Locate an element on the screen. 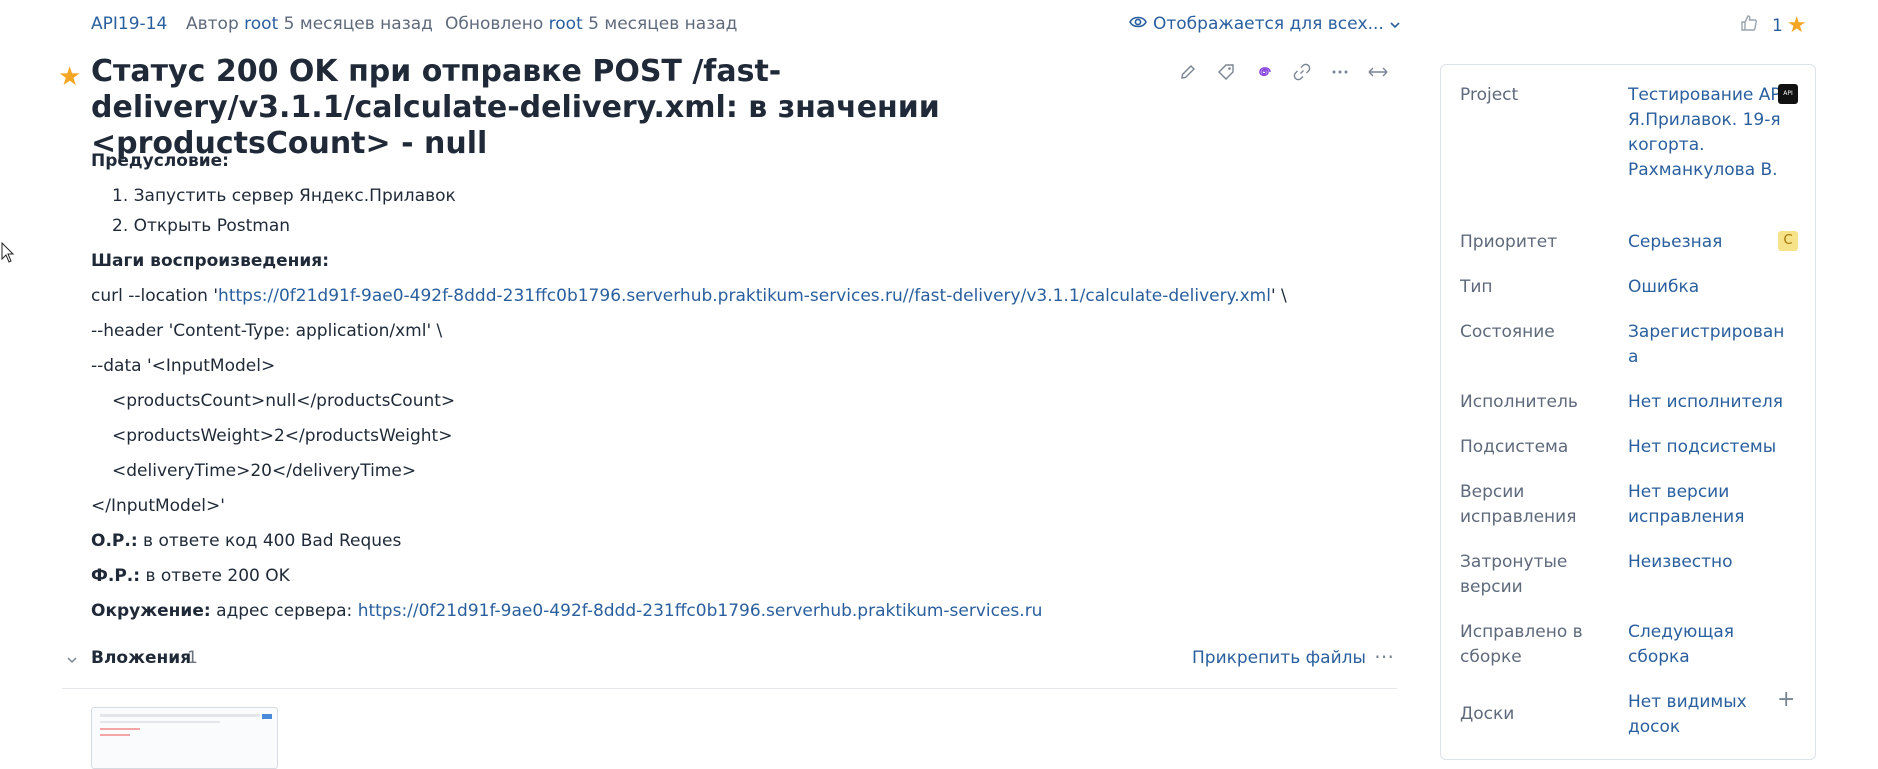  actual-result: Ф.Р.: в ответе 200 OK is located at coordinates (190, 576).